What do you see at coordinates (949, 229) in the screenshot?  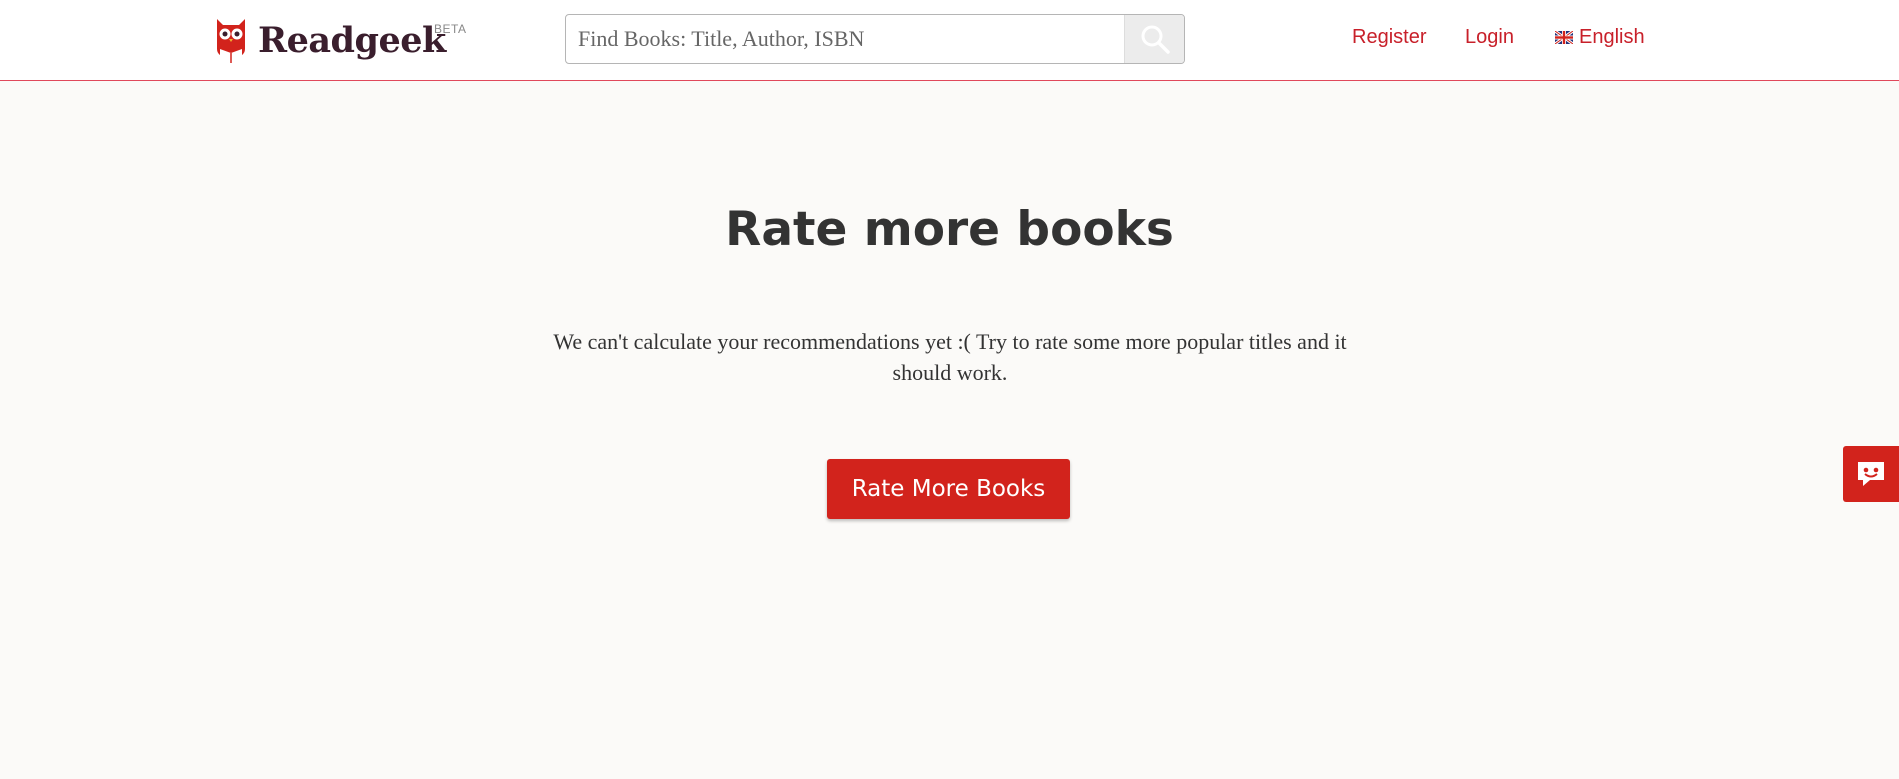 I see `page-title: Rate more books` at bounding box center [949, 229].